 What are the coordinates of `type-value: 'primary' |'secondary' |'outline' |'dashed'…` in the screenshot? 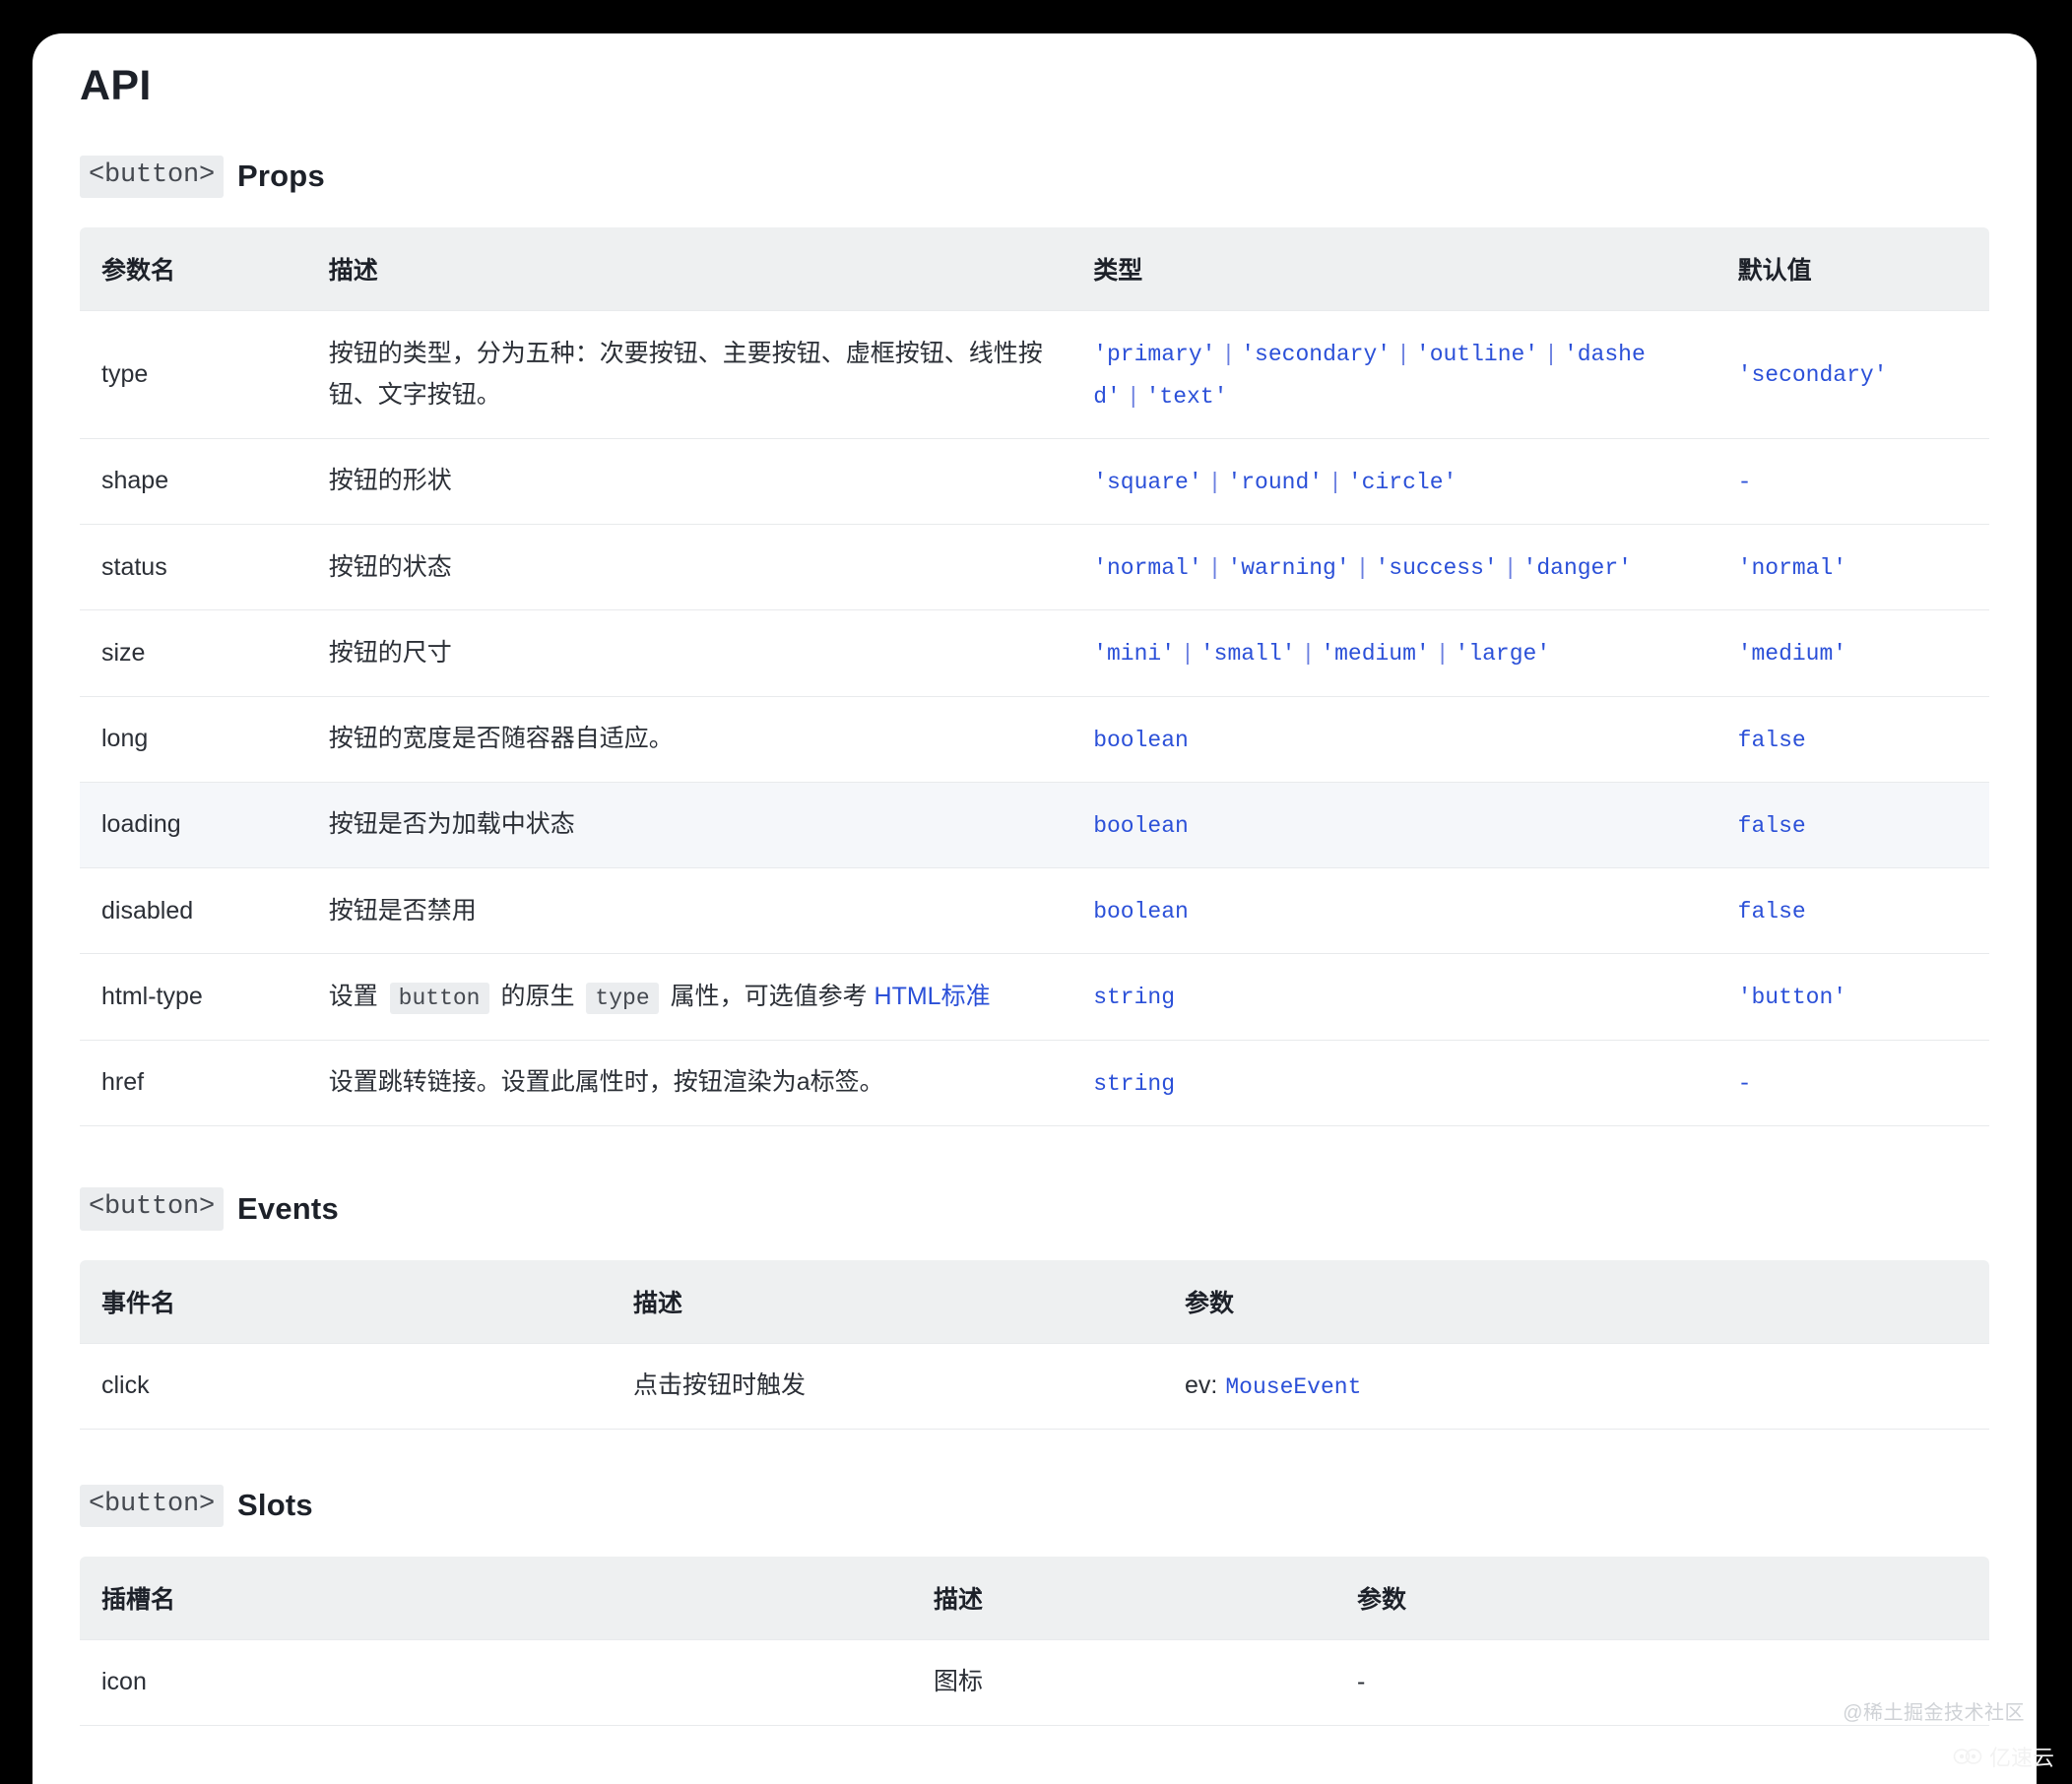 It's located at (1369, 375).